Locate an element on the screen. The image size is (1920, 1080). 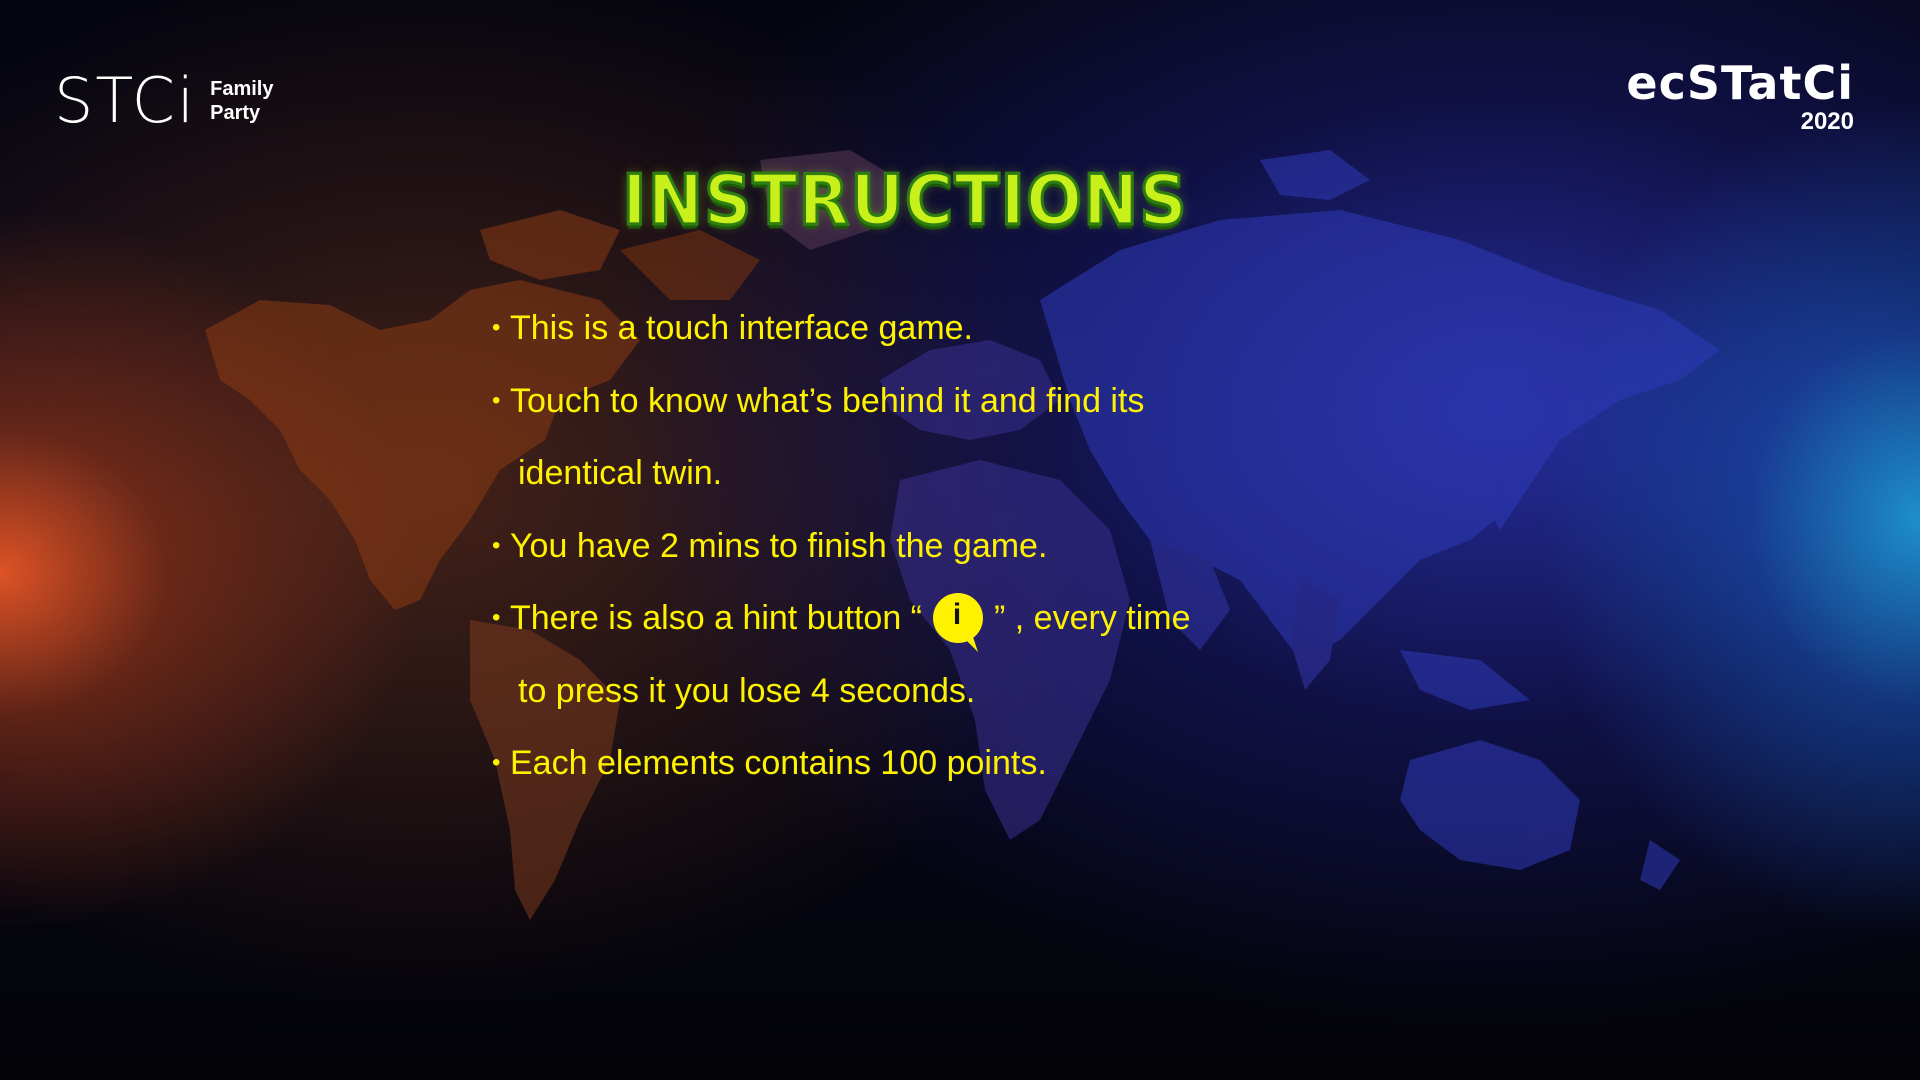
stci-logo-mark: STCi is located at coordinates (125, 100).